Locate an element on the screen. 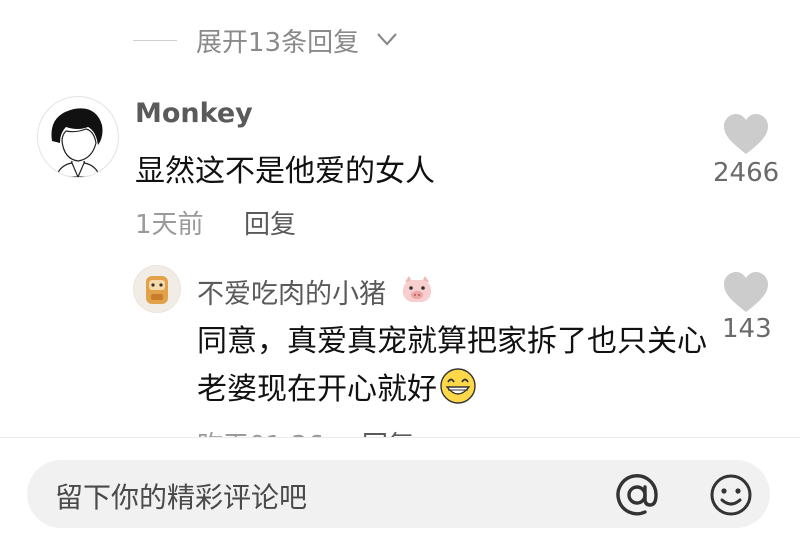 Image resolution: width=800 pixels, height=535 pixels. reply-like-count: 143 is located at coordinates (747, 329).